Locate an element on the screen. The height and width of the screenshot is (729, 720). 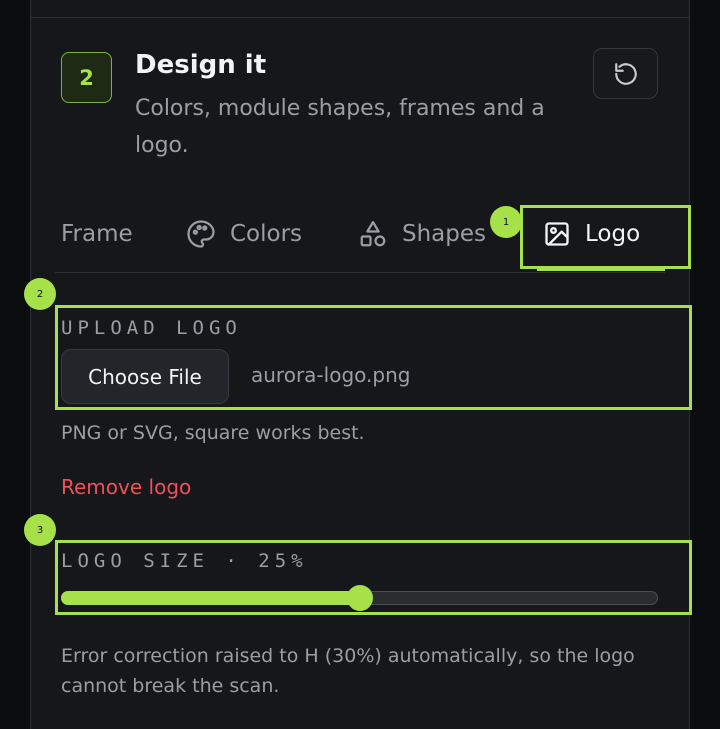
tab-shapes: Shapes is located at coordinates (422, 234).